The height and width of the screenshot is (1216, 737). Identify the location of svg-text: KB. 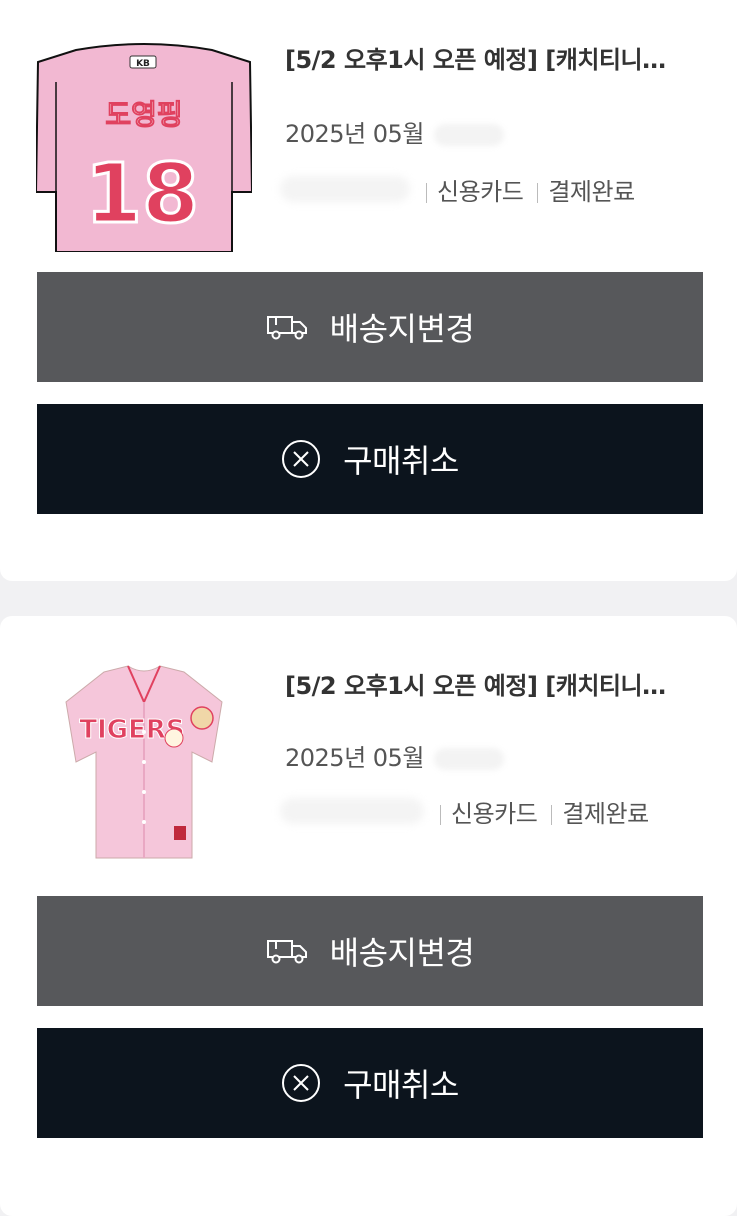
(143, 64).